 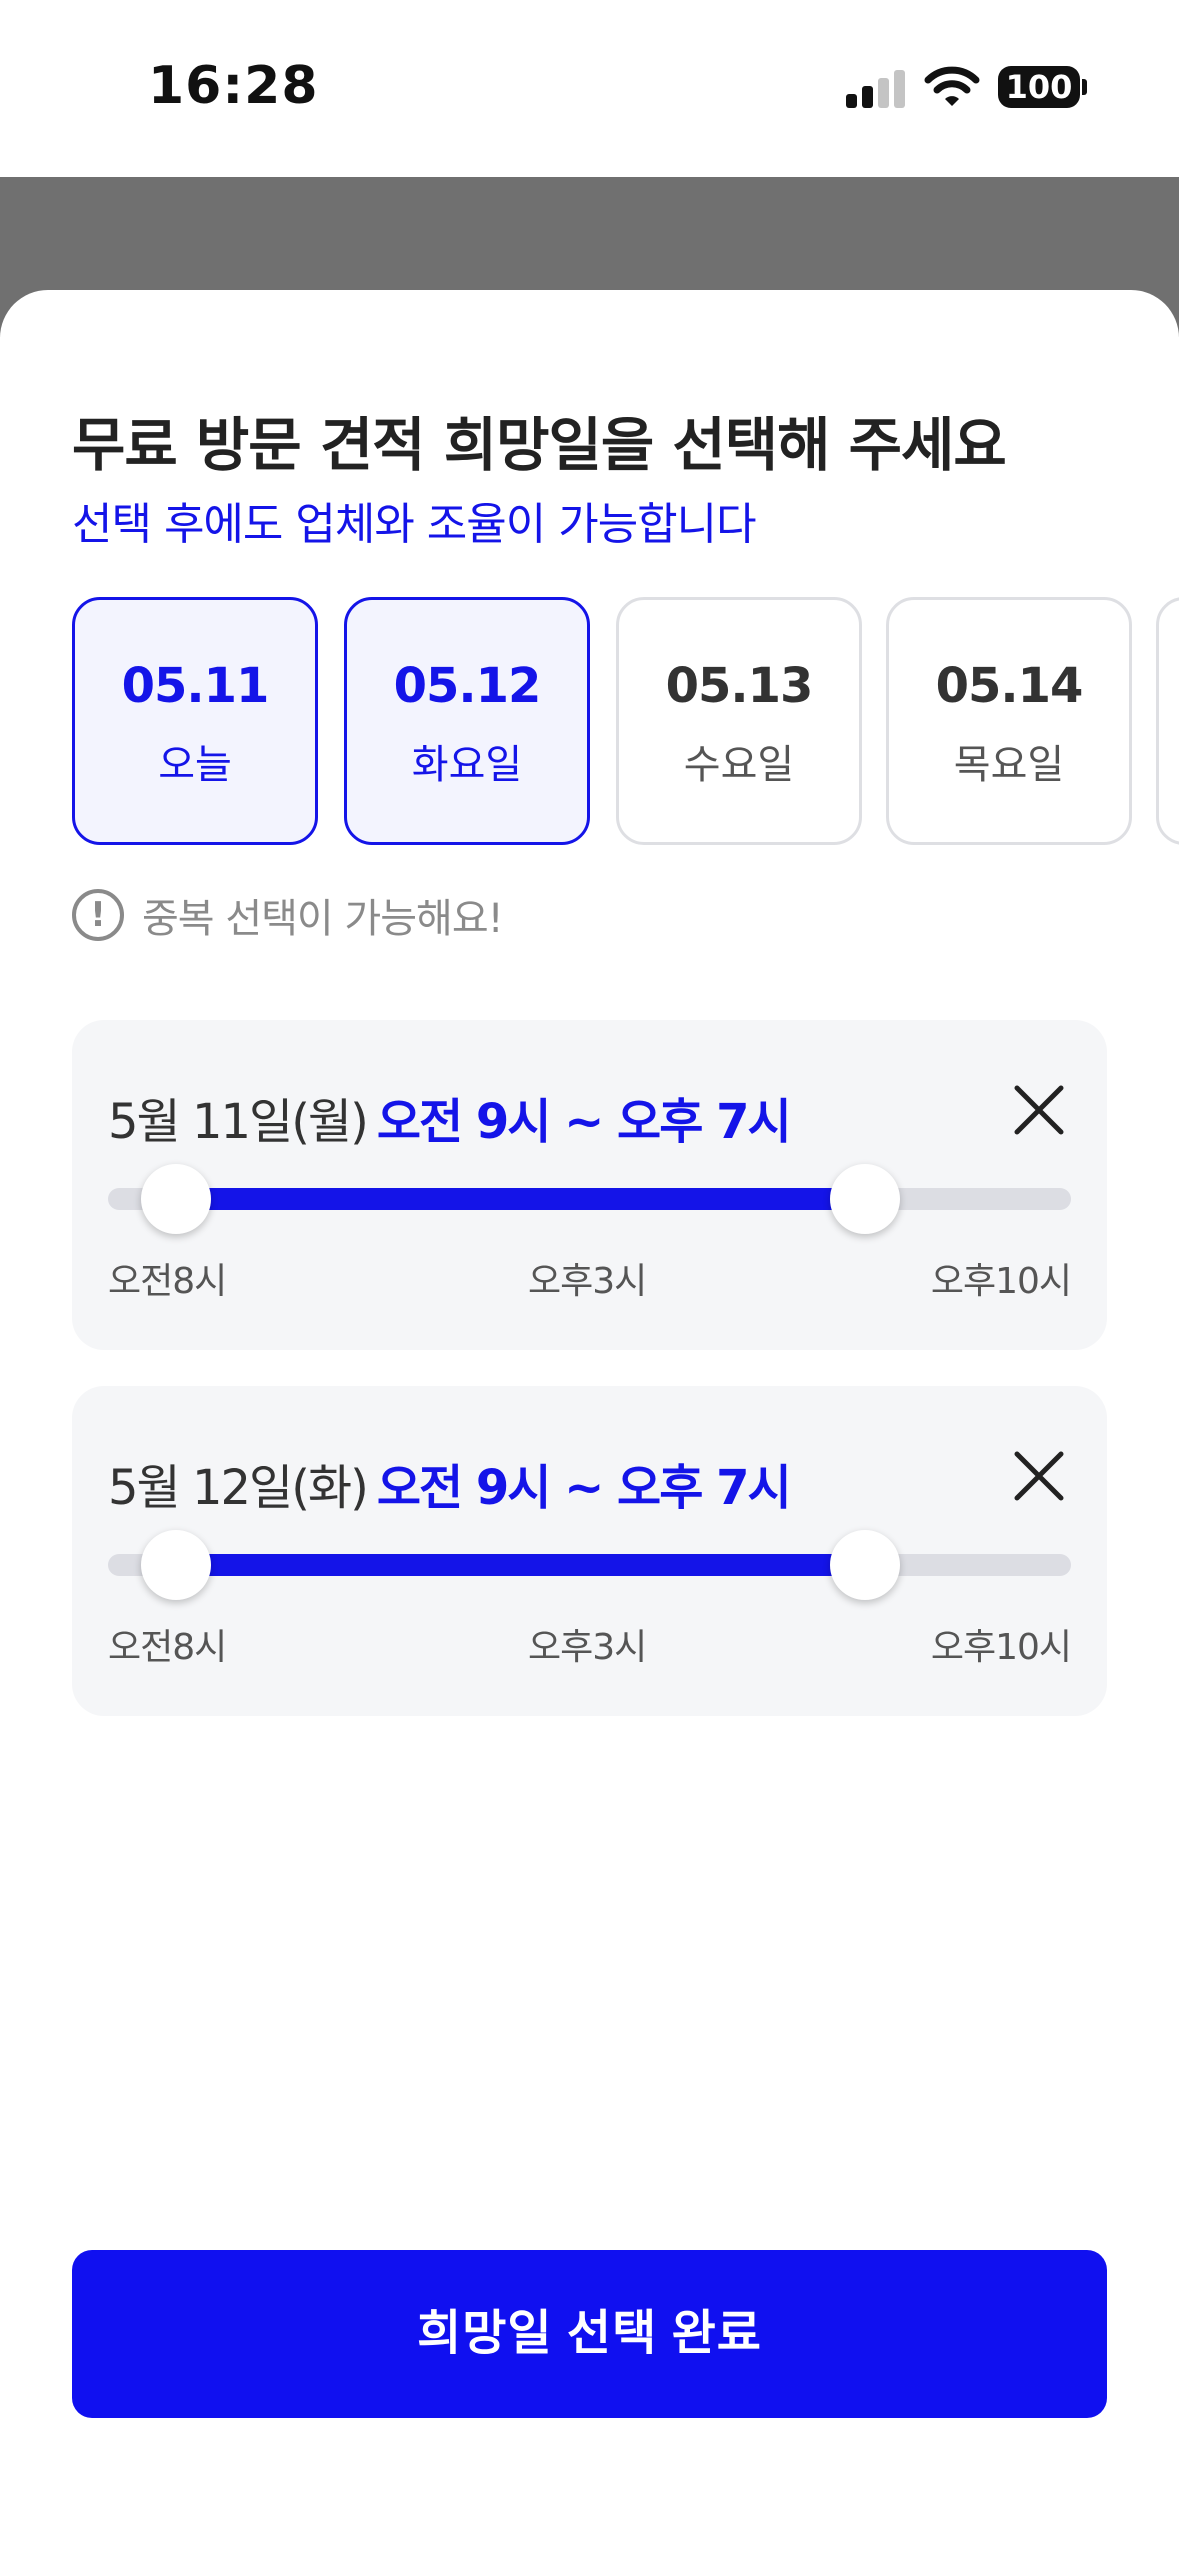 I want to click on date-chip-date: 05.11, so click(x=195, y=686).